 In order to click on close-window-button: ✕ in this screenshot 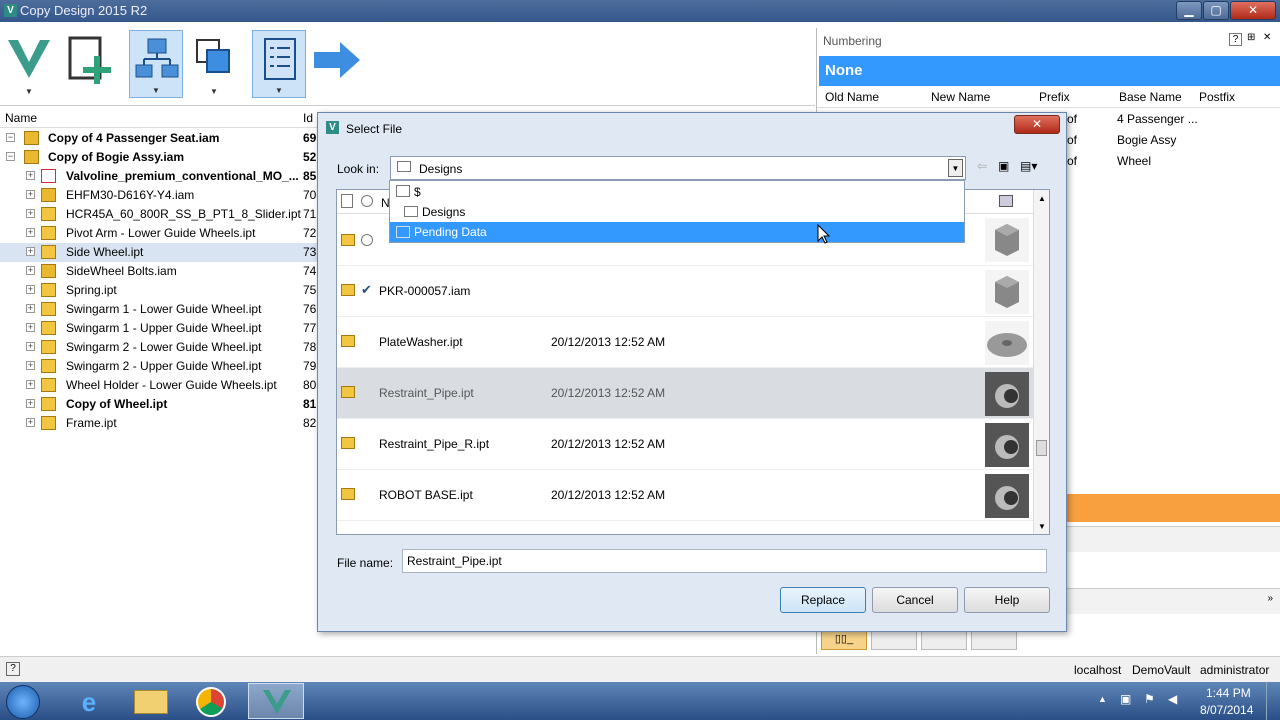, I will do `click(1253, 10)`.